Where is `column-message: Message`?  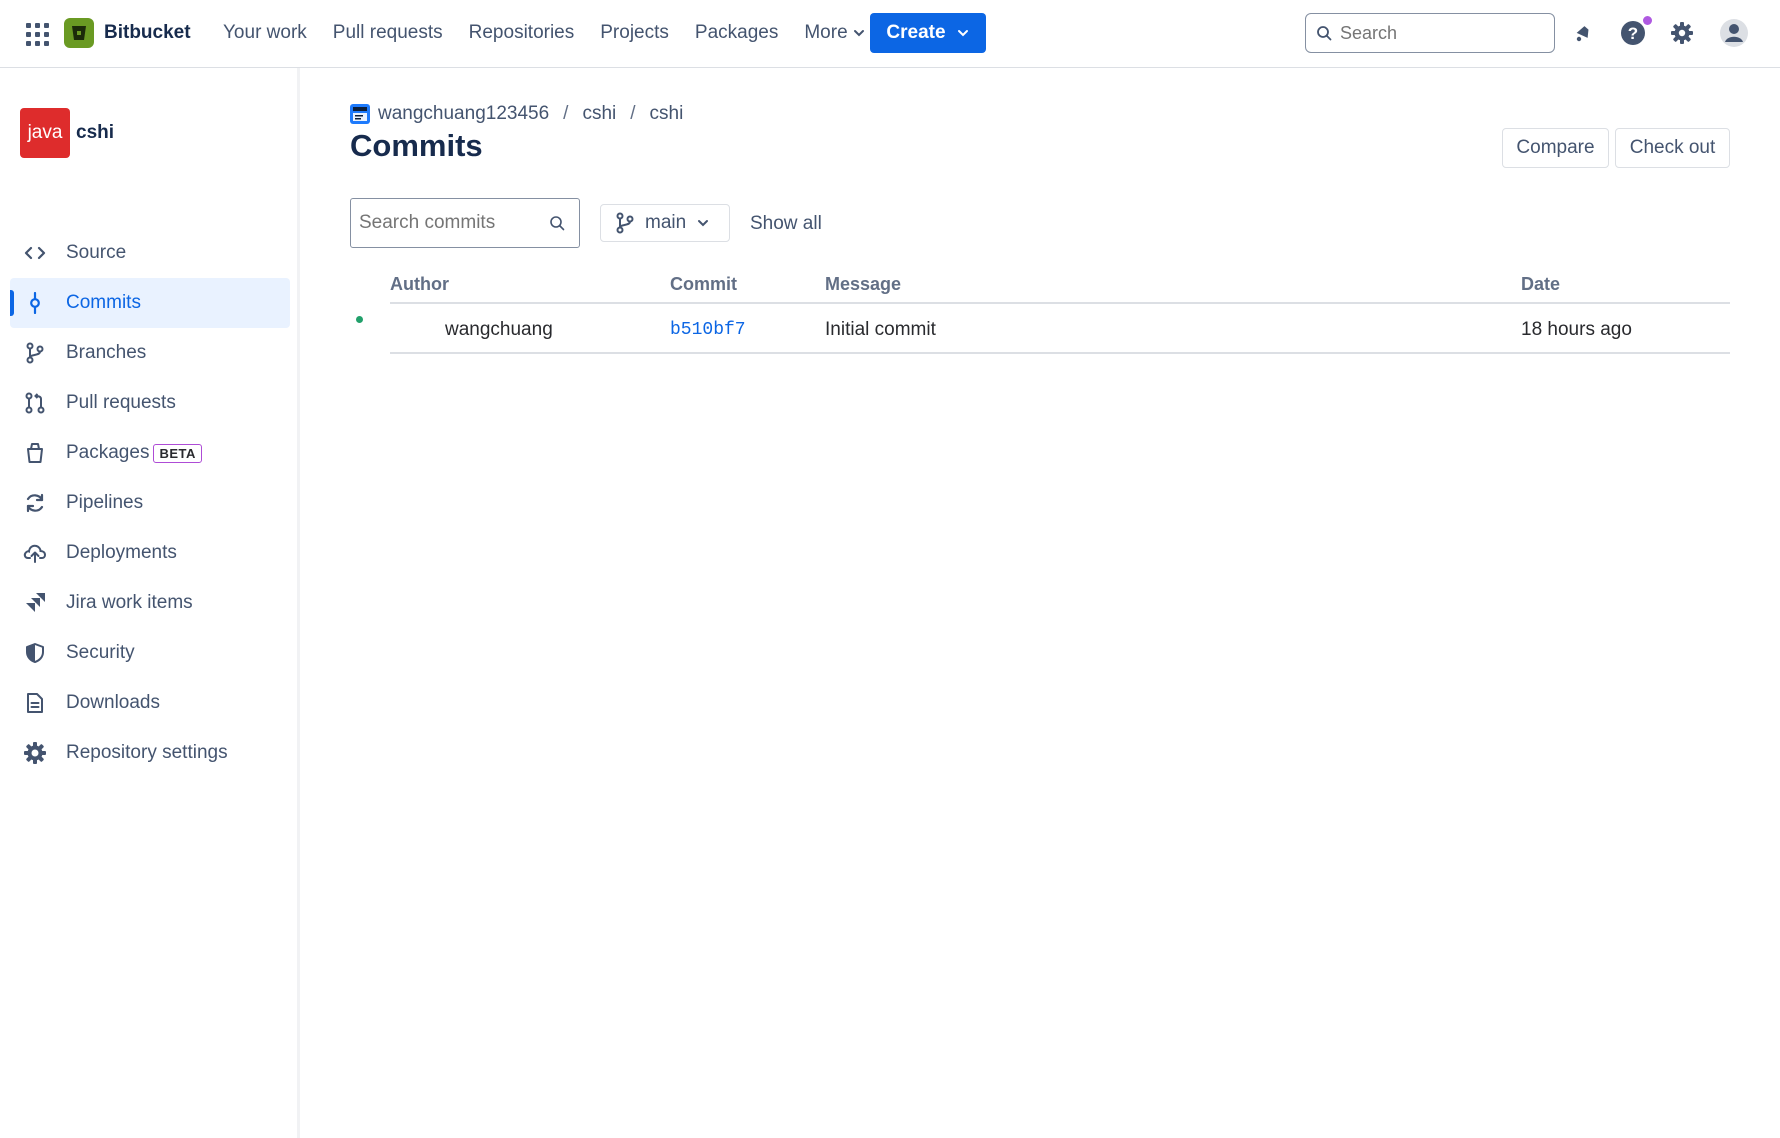
column-message: Message is located at coordinates (863, 284).